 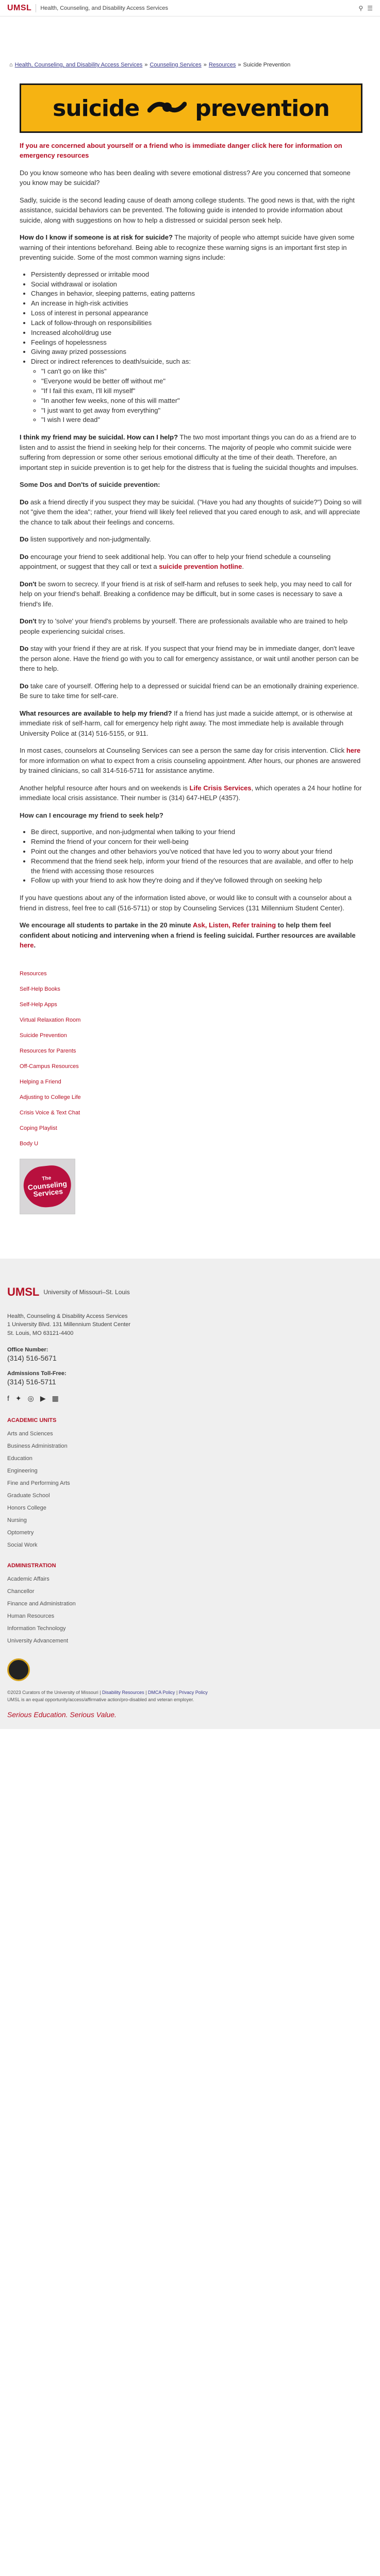 I want to click on footer-link: Social Work, so click(x=190, y=1545).